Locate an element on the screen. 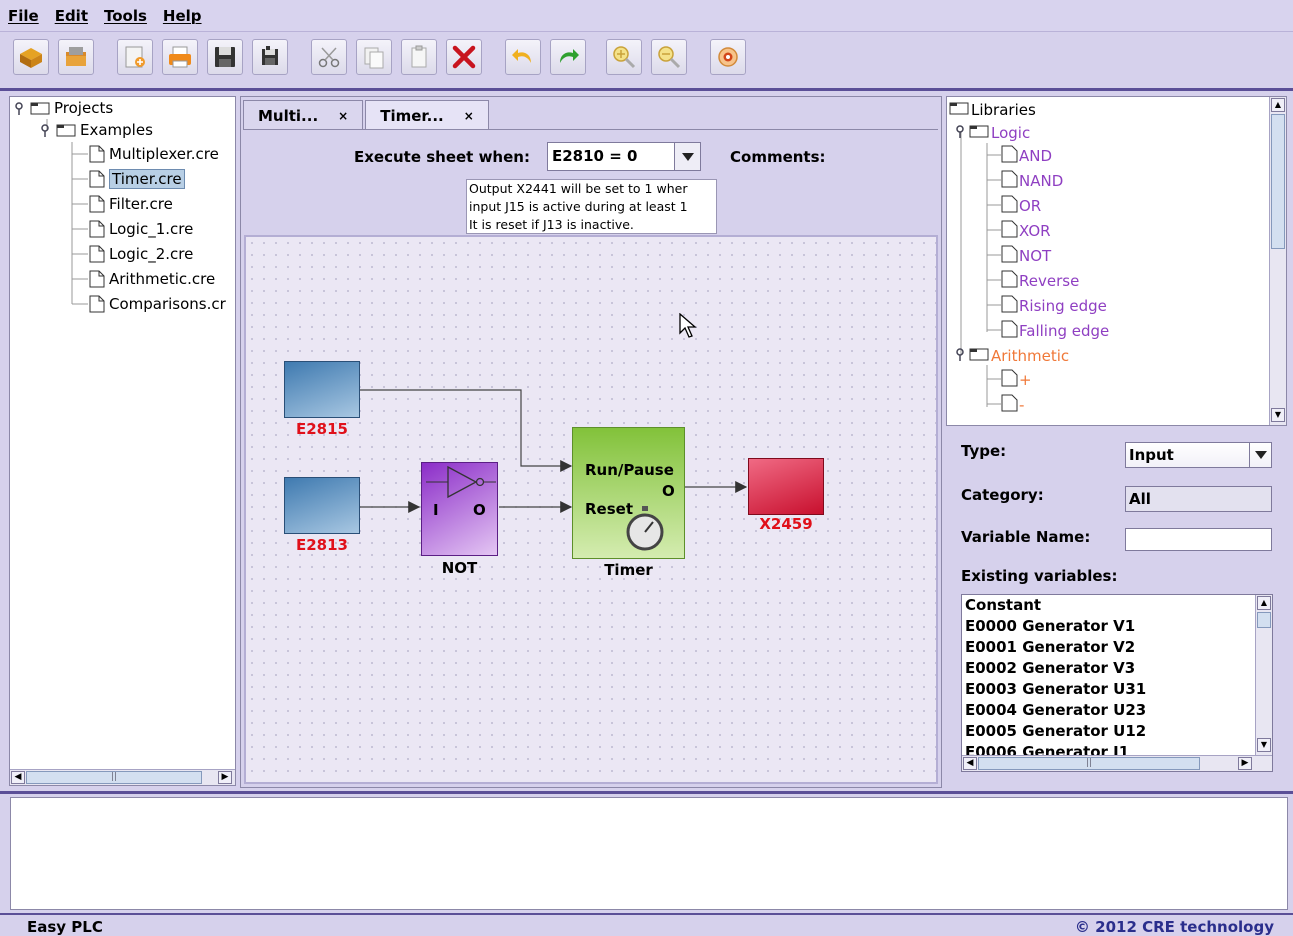  print-button is located at coordinates (180, 57).